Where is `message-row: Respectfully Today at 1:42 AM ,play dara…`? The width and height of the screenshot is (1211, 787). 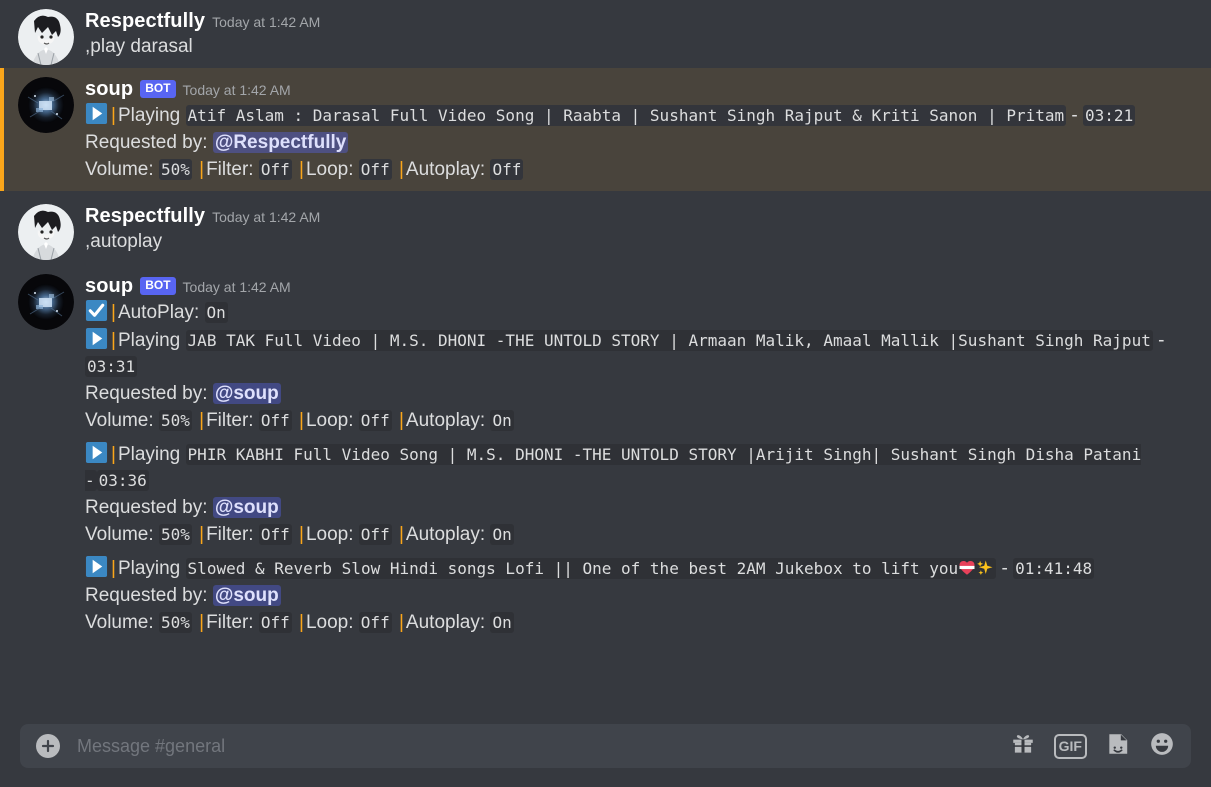
message-row: Respectfully Today at 1:42 AM ,play dara… is located at coordinates (605, 34).